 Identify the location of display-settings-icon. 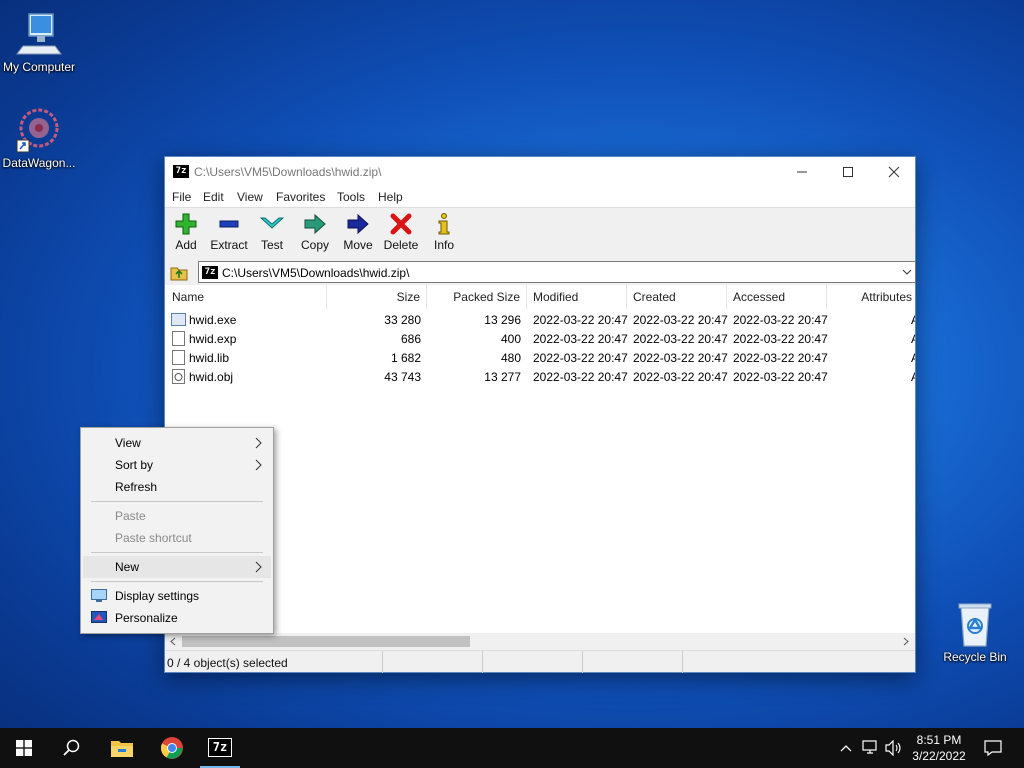
(99, 595).